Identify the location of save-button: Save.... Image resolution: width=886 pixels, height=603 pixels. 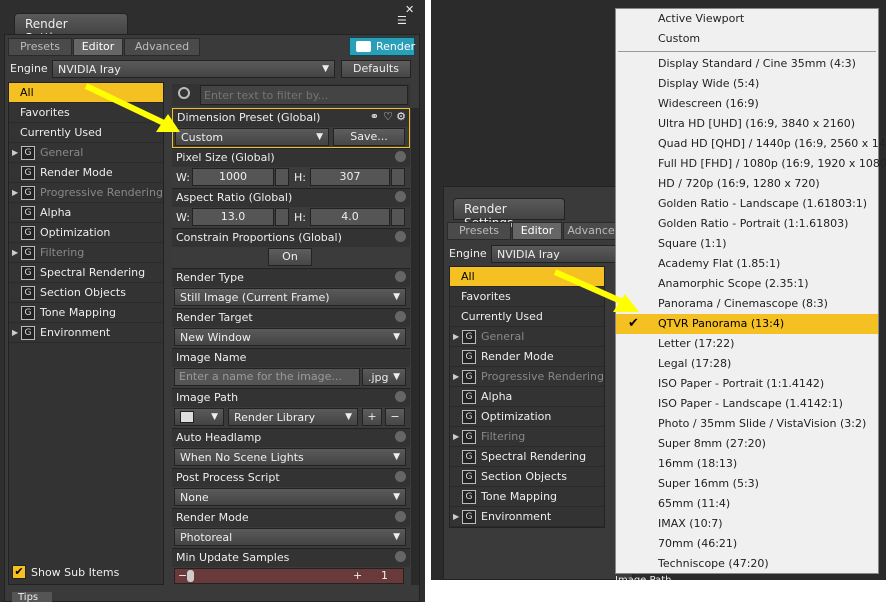
(369, 137).